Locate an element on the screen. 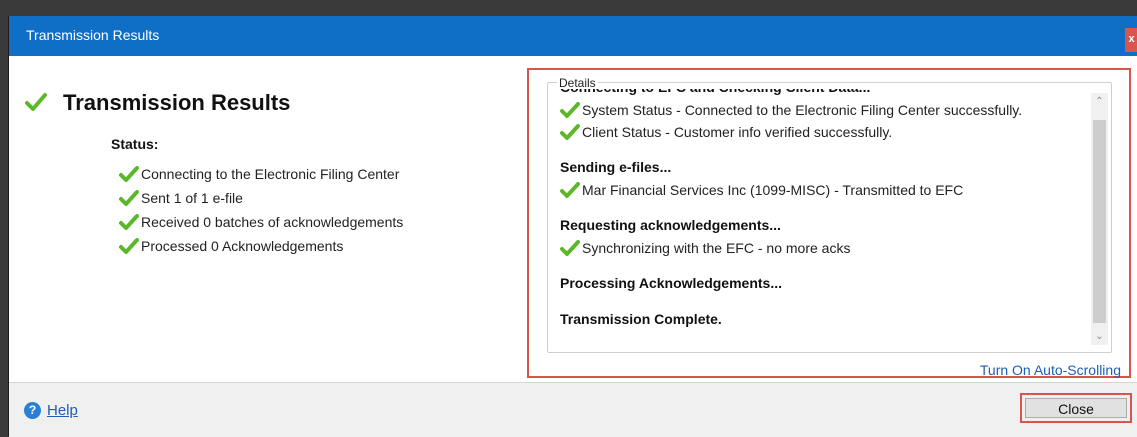 This screenshot has height=437, width=1137. status-item: Received 0 batches of acknowledgements is located at coordinates (261, 222).